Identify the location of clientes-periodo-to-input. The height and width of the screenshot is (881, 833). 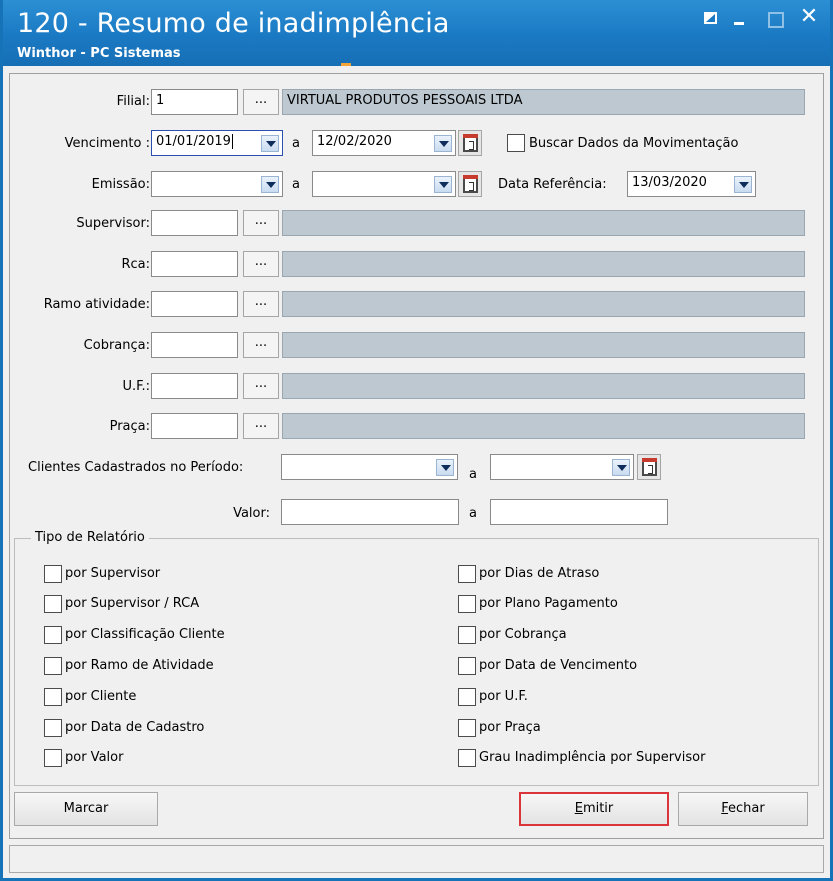
(562, 467).